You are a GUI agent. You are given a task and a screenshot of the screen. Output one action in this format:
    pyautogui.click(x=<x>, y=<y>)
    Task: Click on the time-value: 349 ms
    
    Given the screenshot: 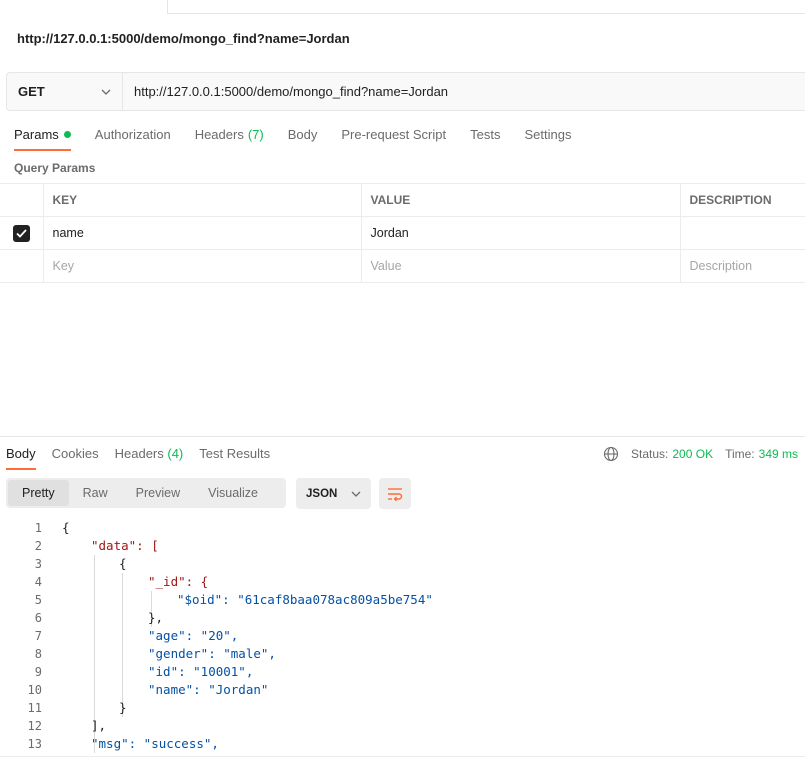 What is the action you would take?
    pyautogui.click(x=778, y=454)
    